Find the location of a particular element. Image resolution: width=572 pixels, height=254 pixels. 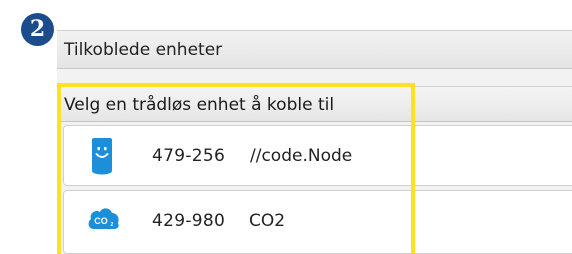

code-node-icon is located at coordinates (102, 158).